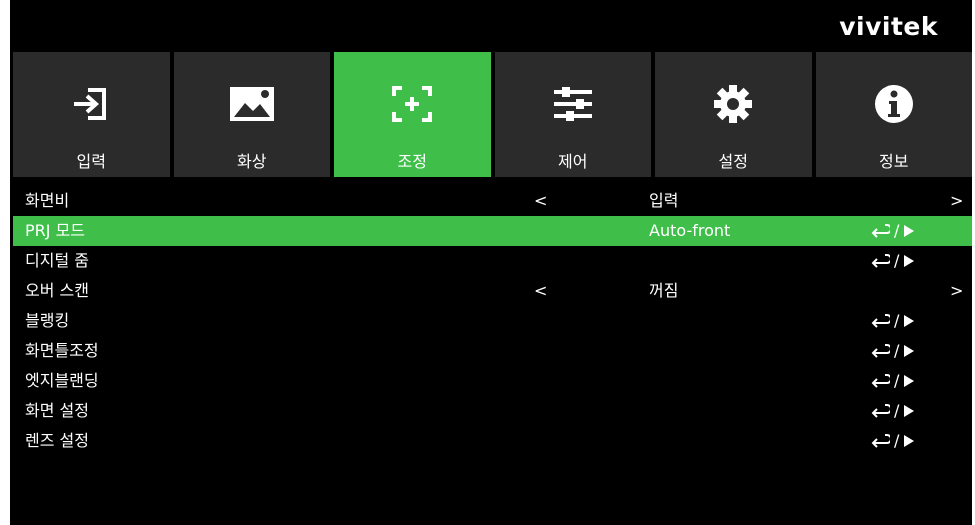 The width and height of the screenshot is (975, 525). I want to click on menu-item-lens-settings: 렌즈 설정 /, so click(492, 441).